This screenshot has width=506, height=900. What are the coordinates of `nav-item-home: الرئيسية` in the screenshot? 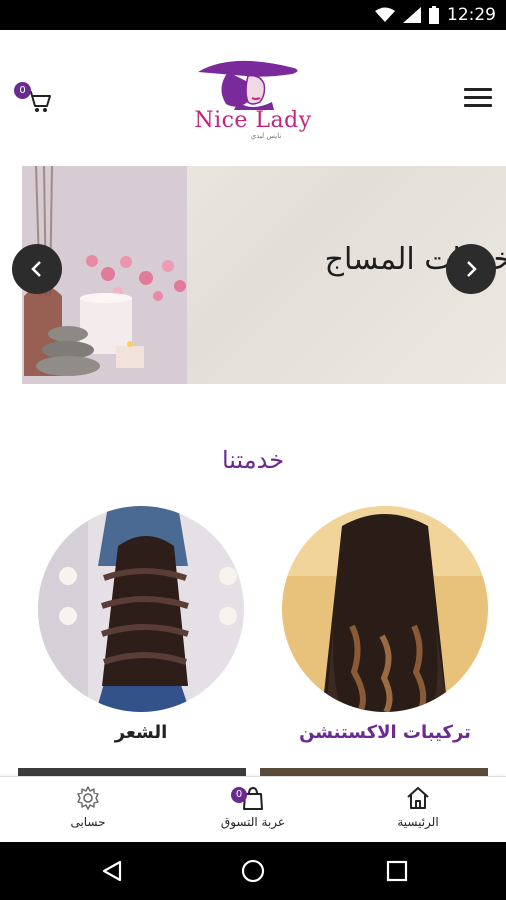 It's located at (418, 807).